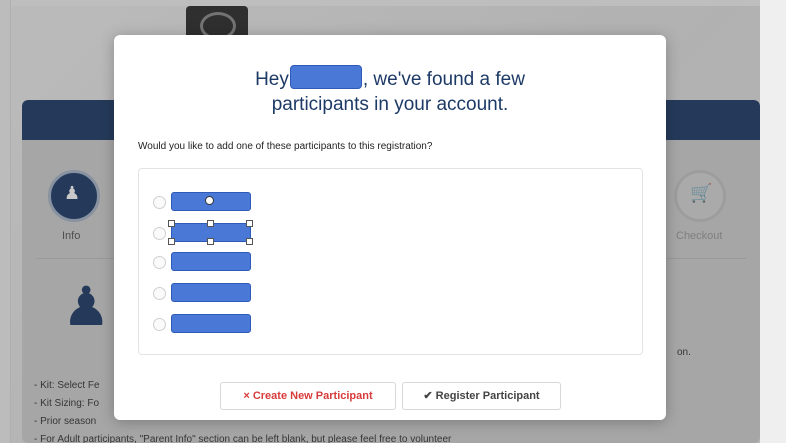  What do you see at coordinates (325, 77) in the screenshot?
I see `redacted-name` at bounding box center [325, 77].